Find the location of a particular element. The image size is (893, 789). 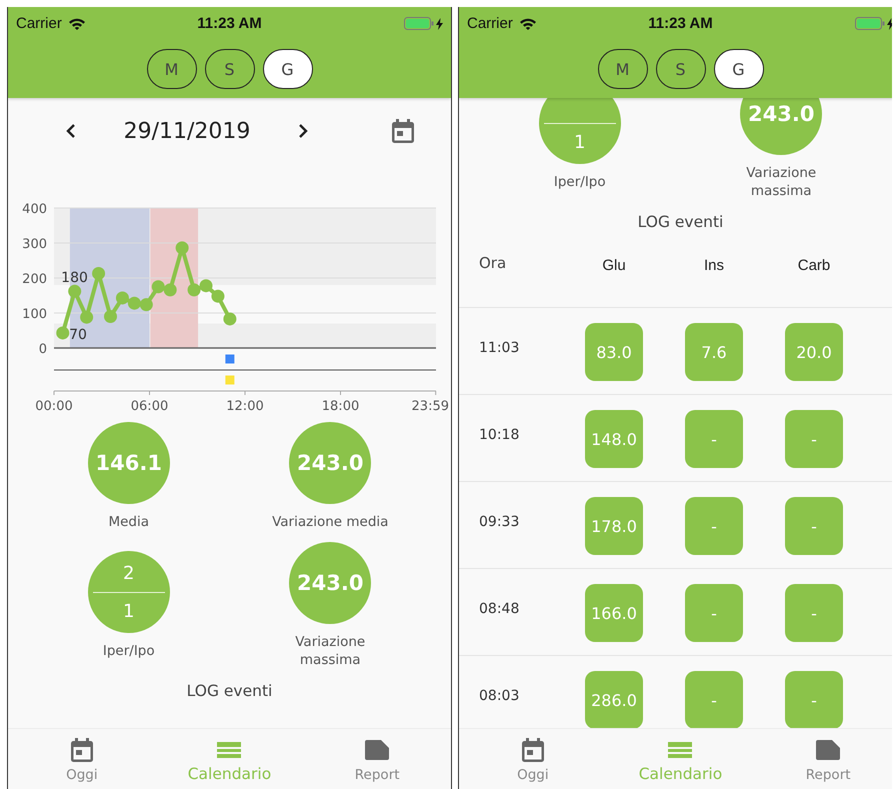

axis-label: 12:00 is located at coordinates (245, 406).